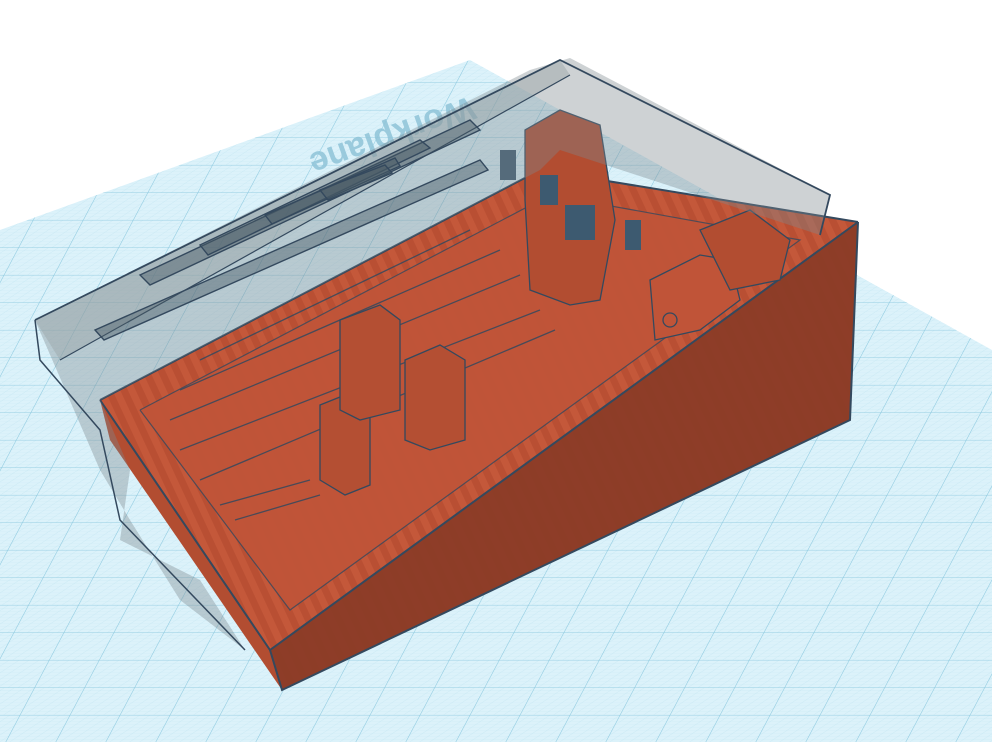  I want to click on post-center, so click(370, 362).